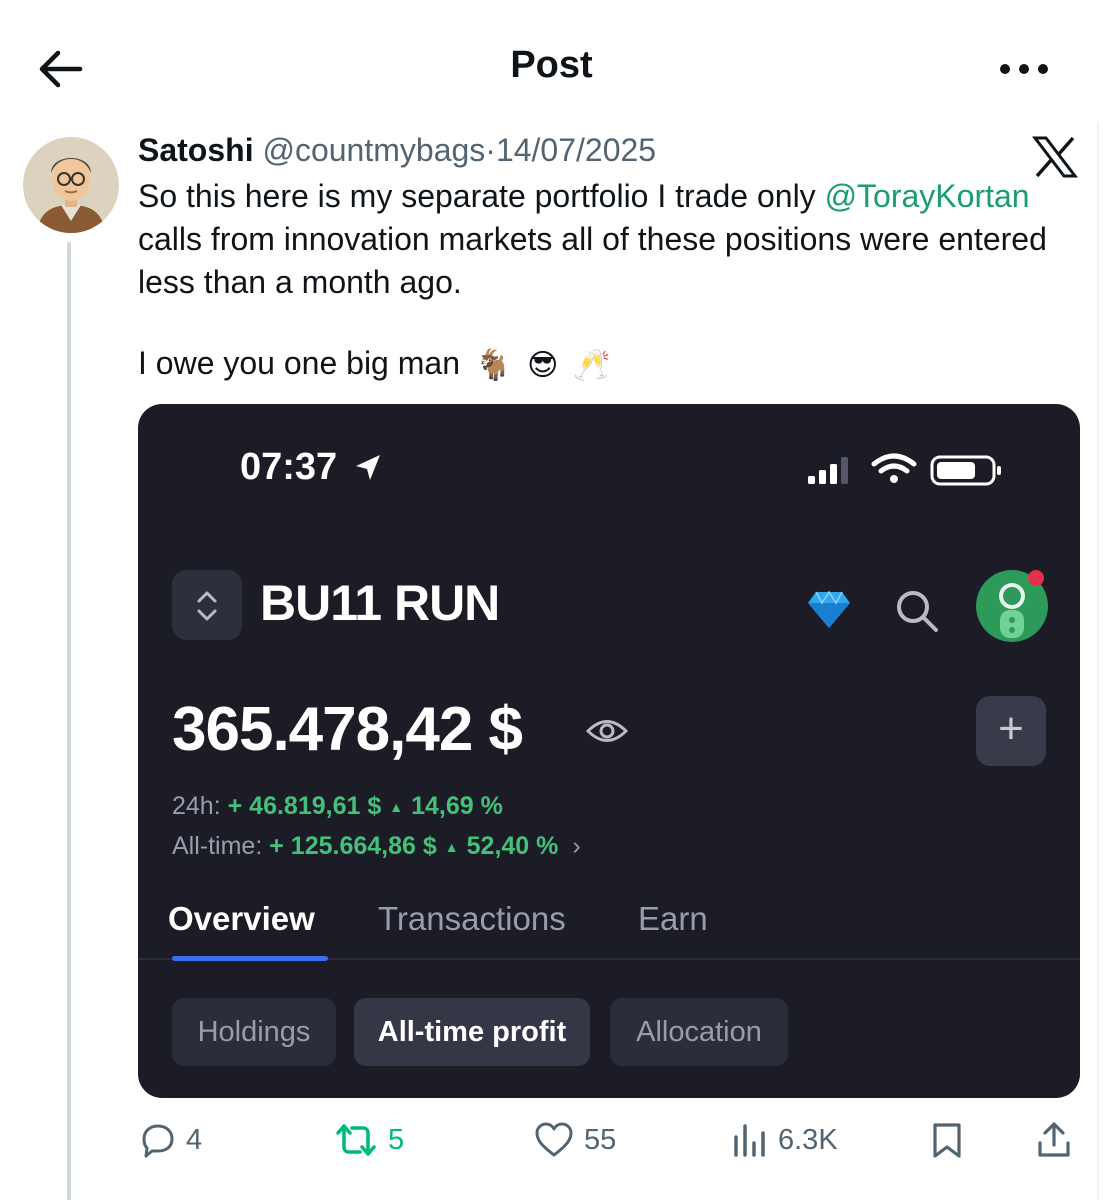  I want to click on clinking-glasses-emoji: 🥂, so click(592, 366).